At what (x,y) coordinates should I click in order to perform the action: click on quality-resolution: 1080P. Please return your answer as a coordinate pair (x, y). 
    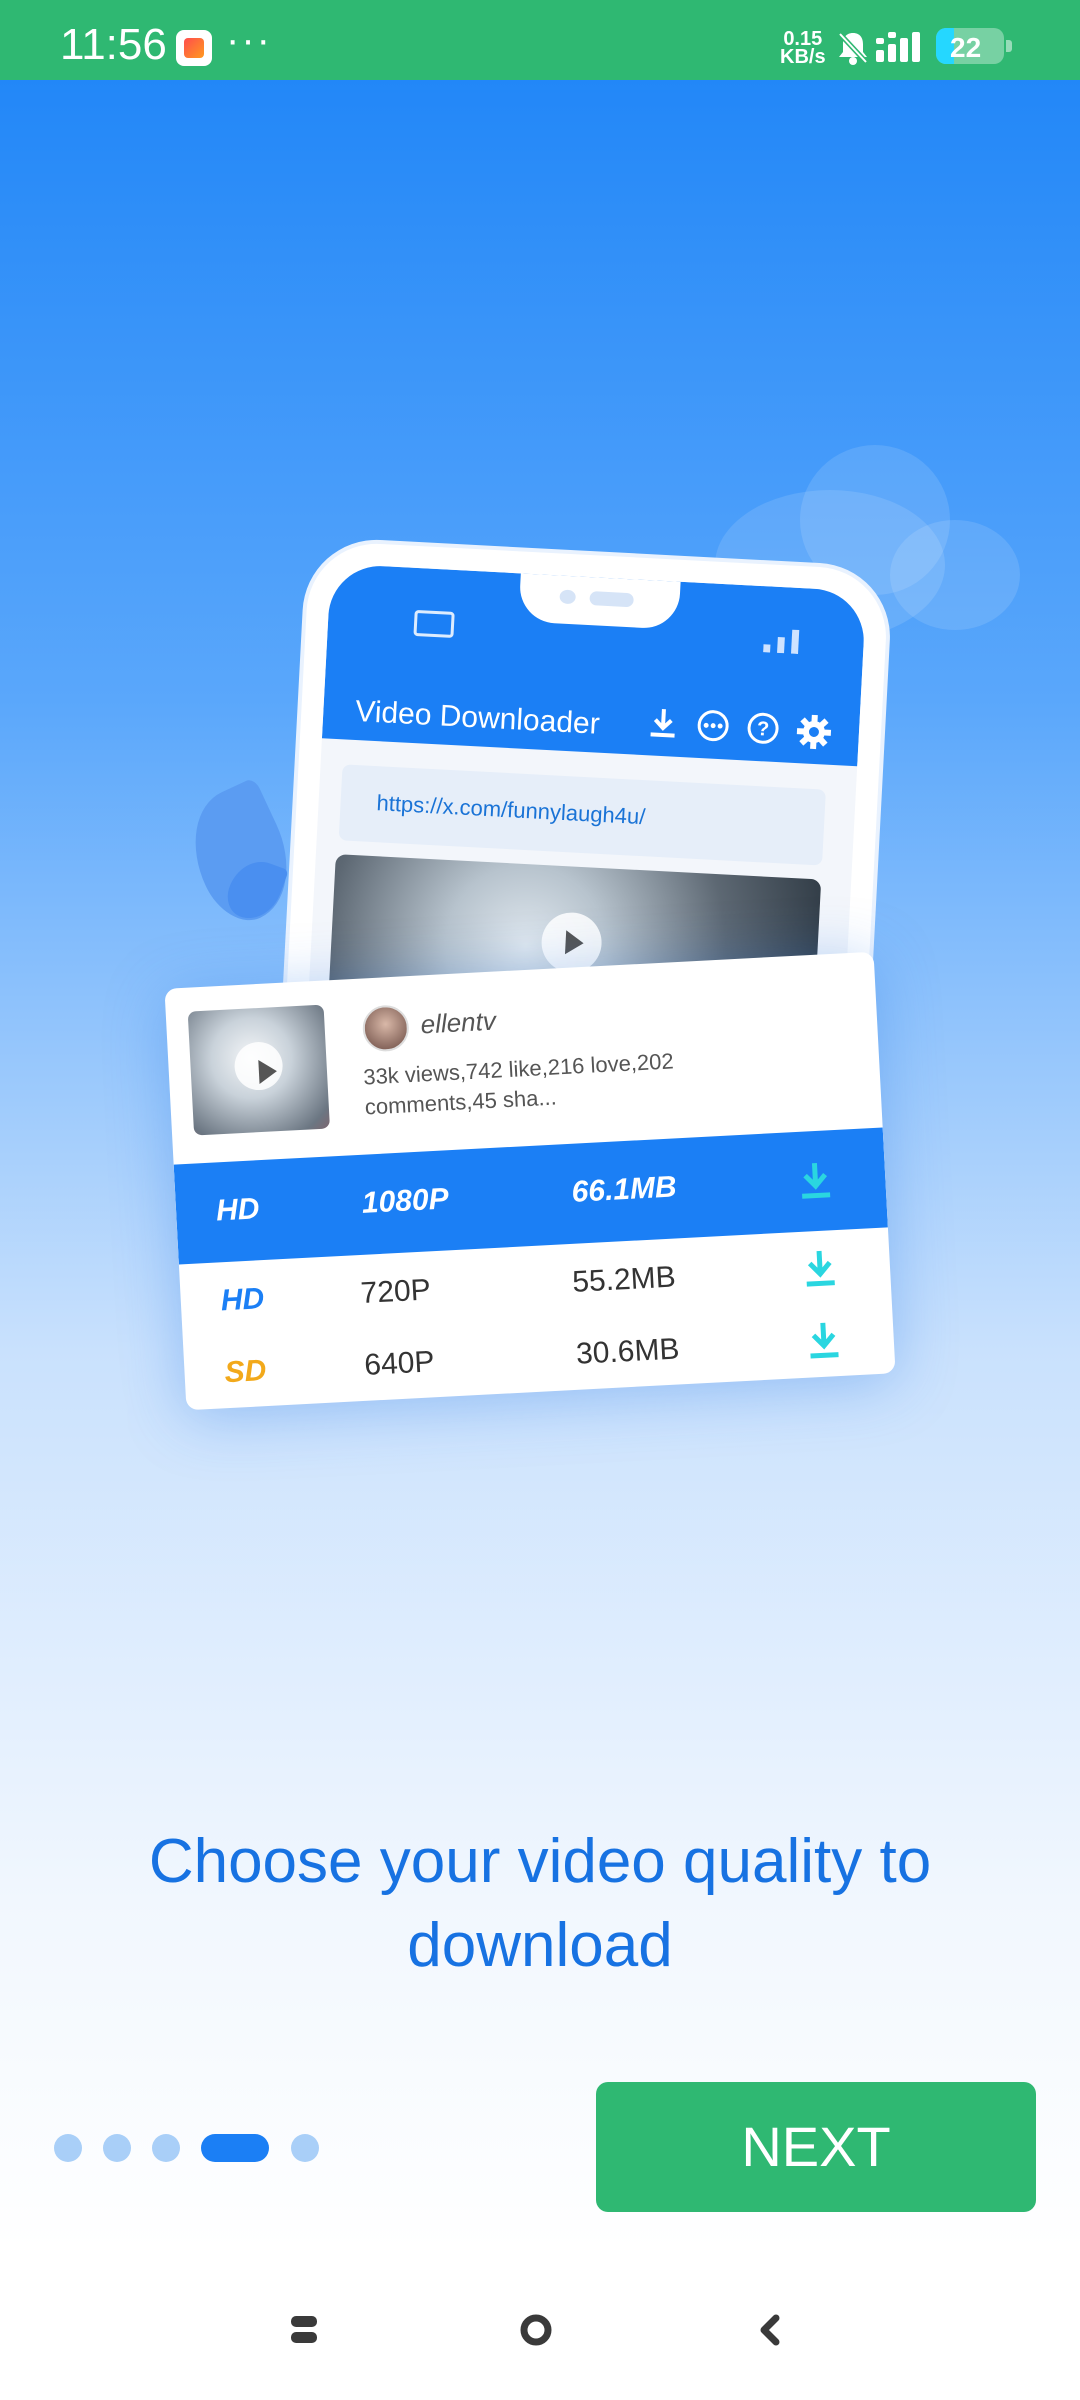
    Looking at the image, I should click on (405, 1201).